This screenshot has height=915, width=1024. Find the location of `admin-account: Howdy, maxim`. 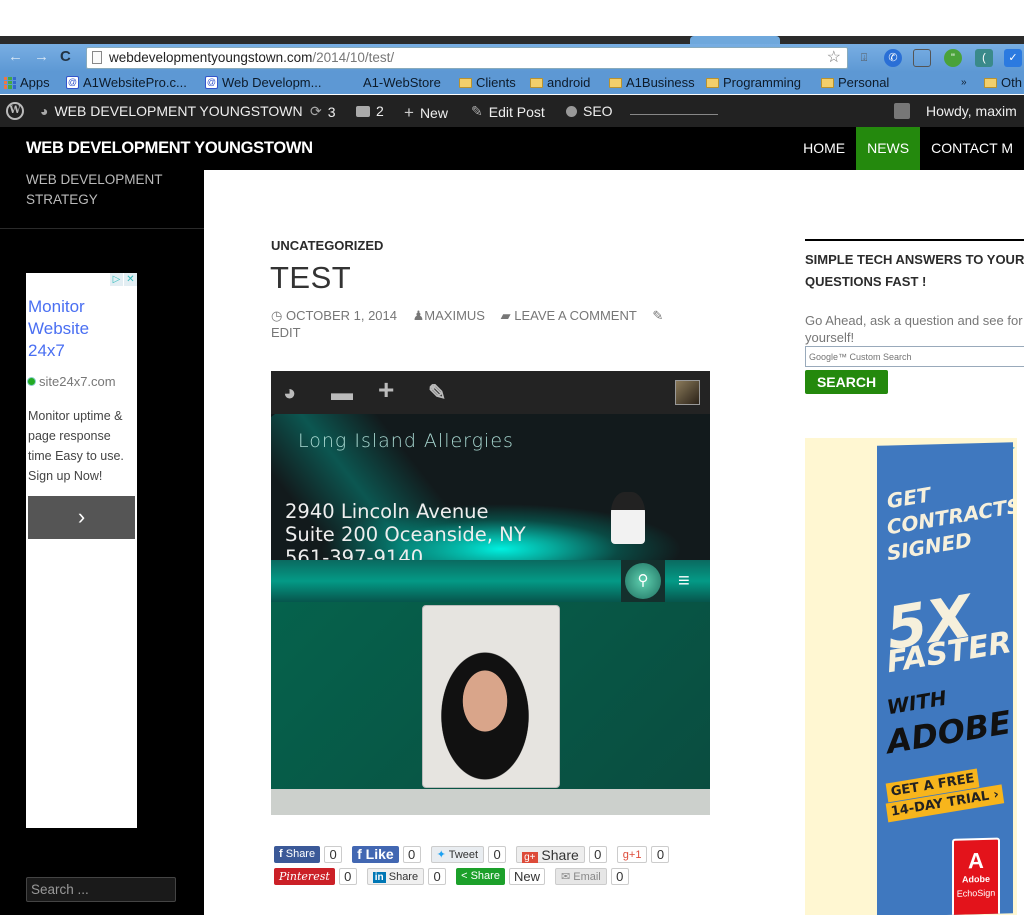

admin-account: Howdy, maxim is located at coordinates (955, 111).